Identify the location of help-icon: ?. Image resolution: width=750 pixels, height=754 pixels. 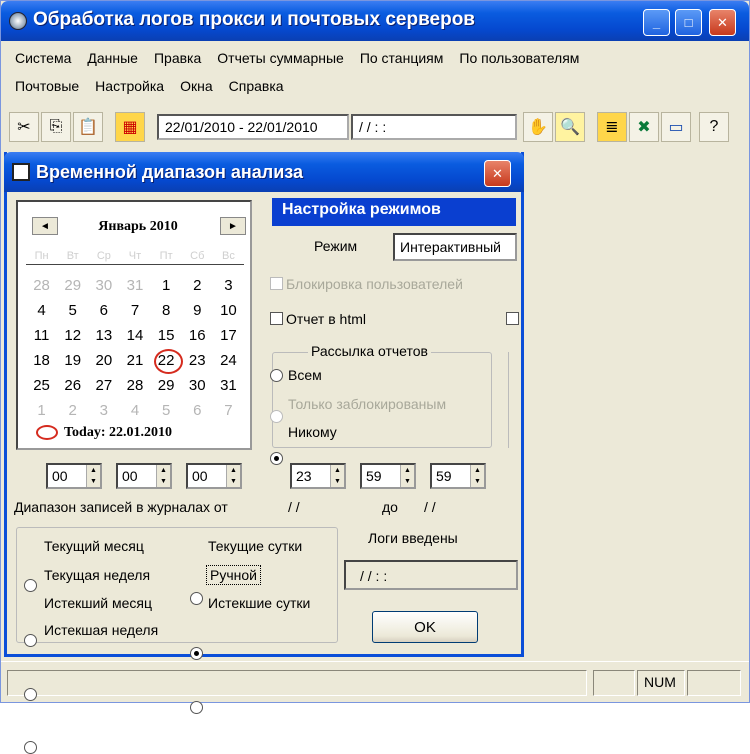
(714, 127).